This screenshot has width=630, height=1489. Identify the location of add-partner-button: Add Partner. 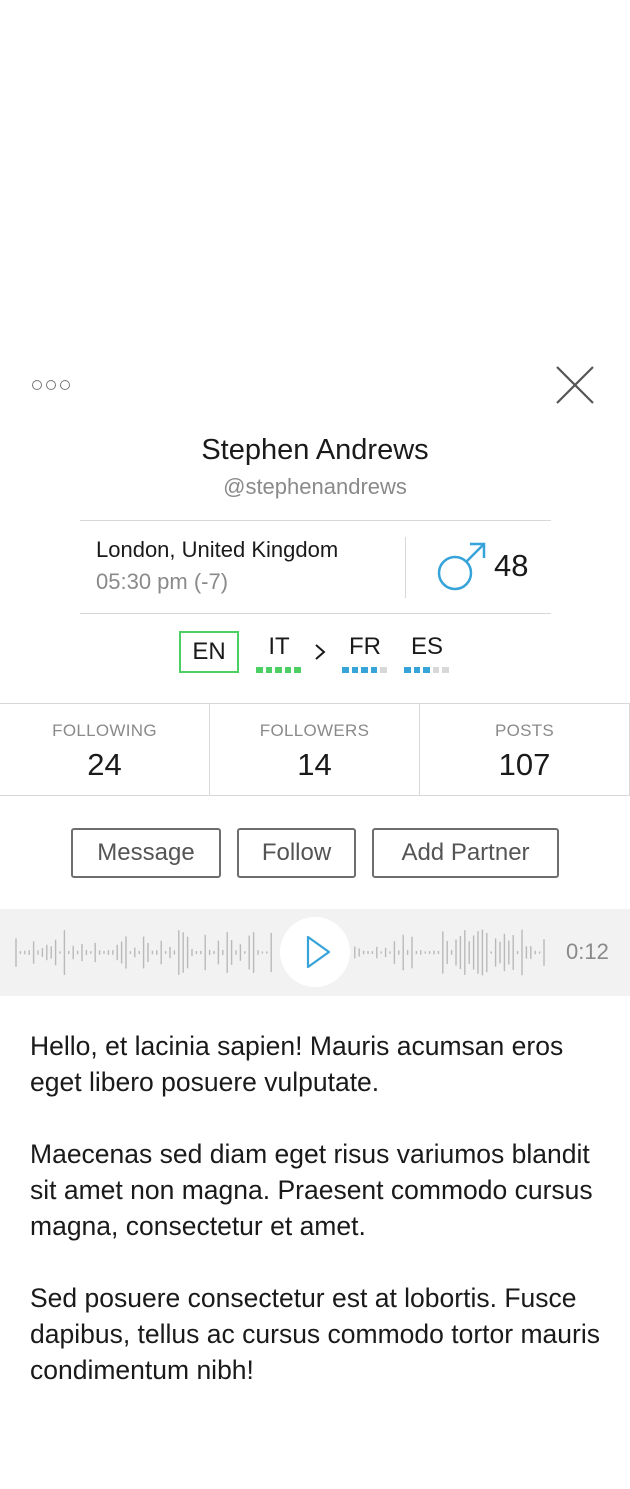
(465, 853).